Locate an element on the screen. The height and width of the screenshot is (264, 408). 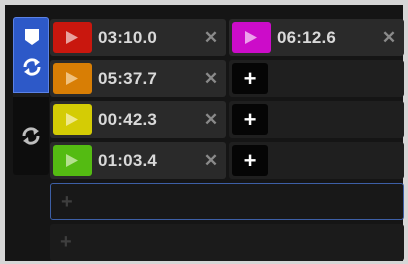
hotcue-slot-7: + is located at coordinates (316, 119).